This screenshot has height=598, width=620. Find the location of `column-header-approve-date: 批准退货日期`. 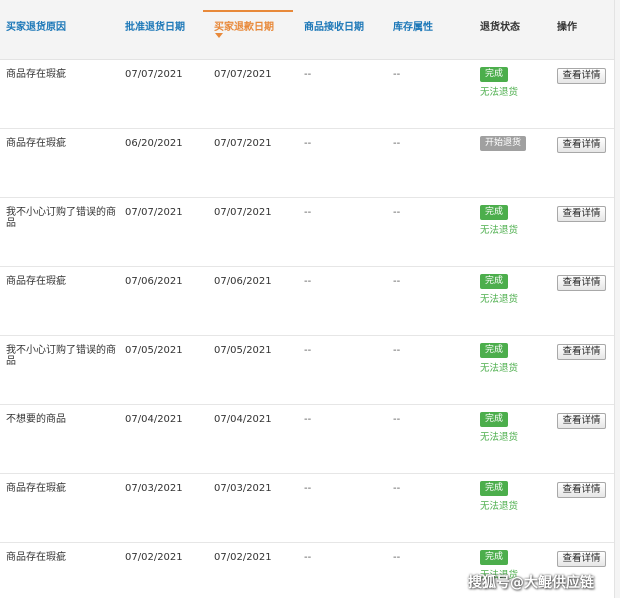

column-header-approve-date: 批准退货日期 is located at coordinates (155, 25).